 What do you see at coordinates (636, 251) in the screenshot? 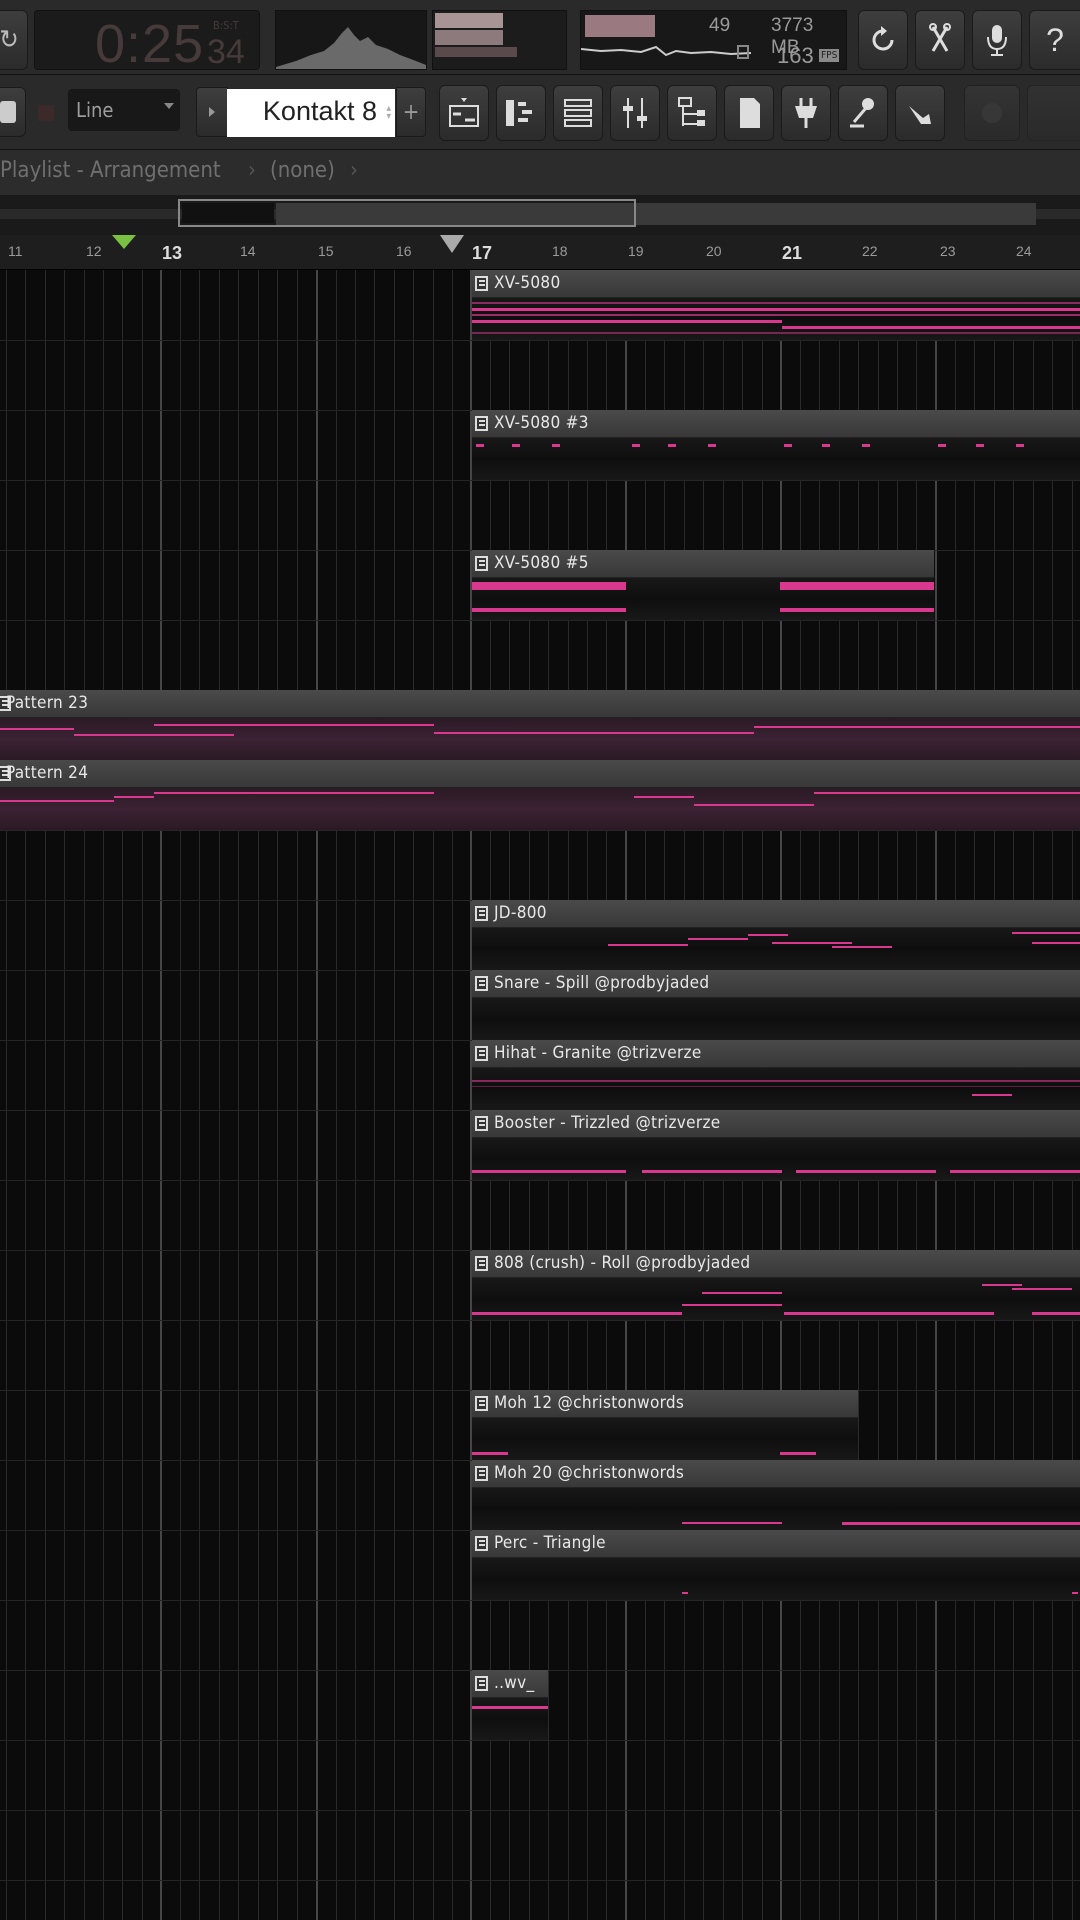
I see `bar-number: 19` at bounding box center [636, 251].